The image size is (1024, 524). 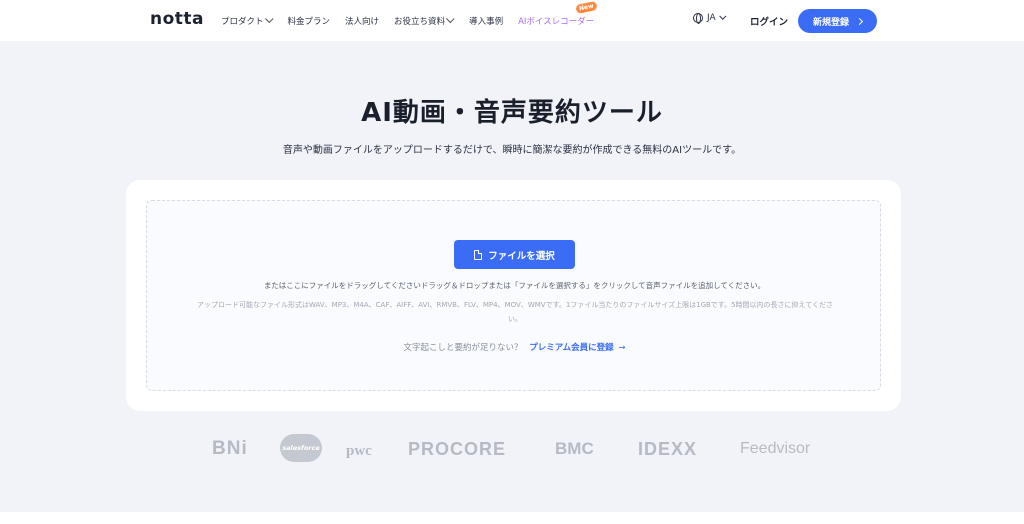 I want to click on menu-item-label: お役立ち資料, so click(x=420, y=21).